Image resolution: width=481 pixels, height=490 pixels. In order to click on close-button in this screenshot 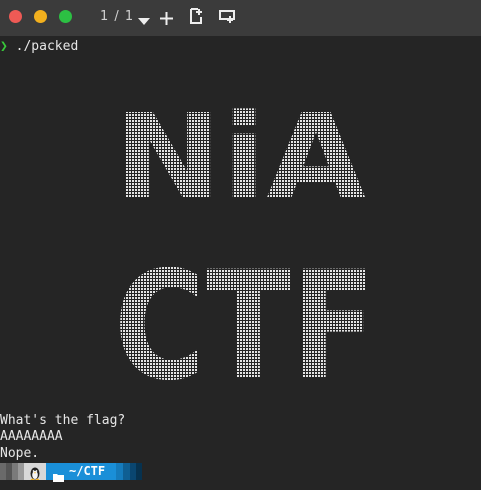, I will do `click(15, 16)`.